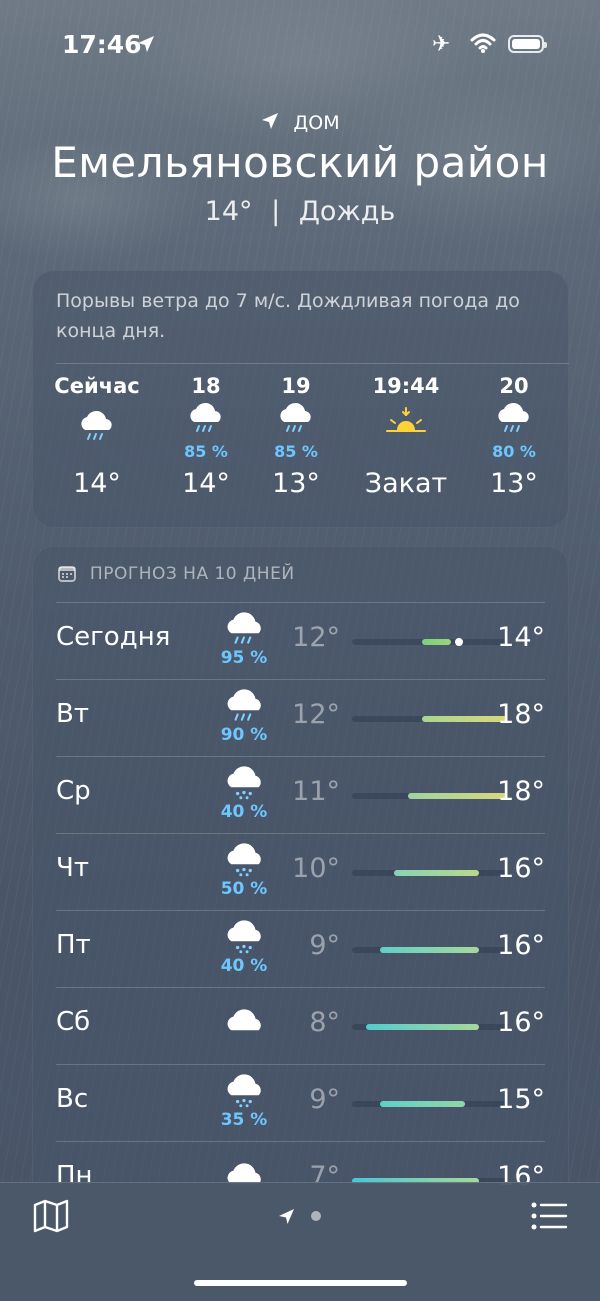 This screenshot has width=600, height=1301. Describe the element at coordinates (300, 1241) in the screenshot. I see `bottom-toolbar` at that location.